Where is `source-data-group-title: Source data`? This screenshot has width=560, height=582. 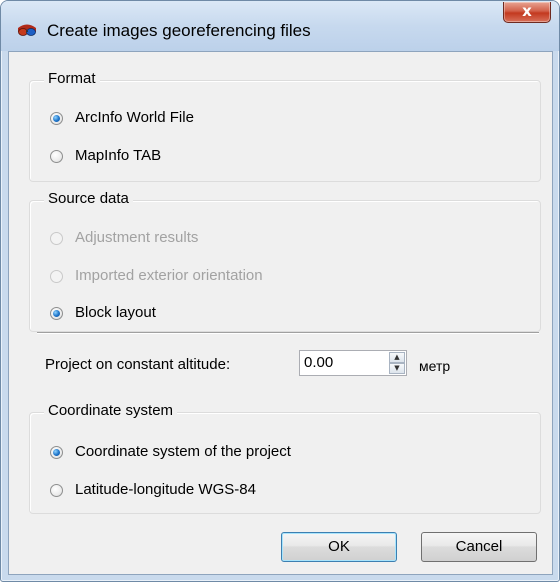 source-data-group-title: Source data is located at coordinates (88, 198).